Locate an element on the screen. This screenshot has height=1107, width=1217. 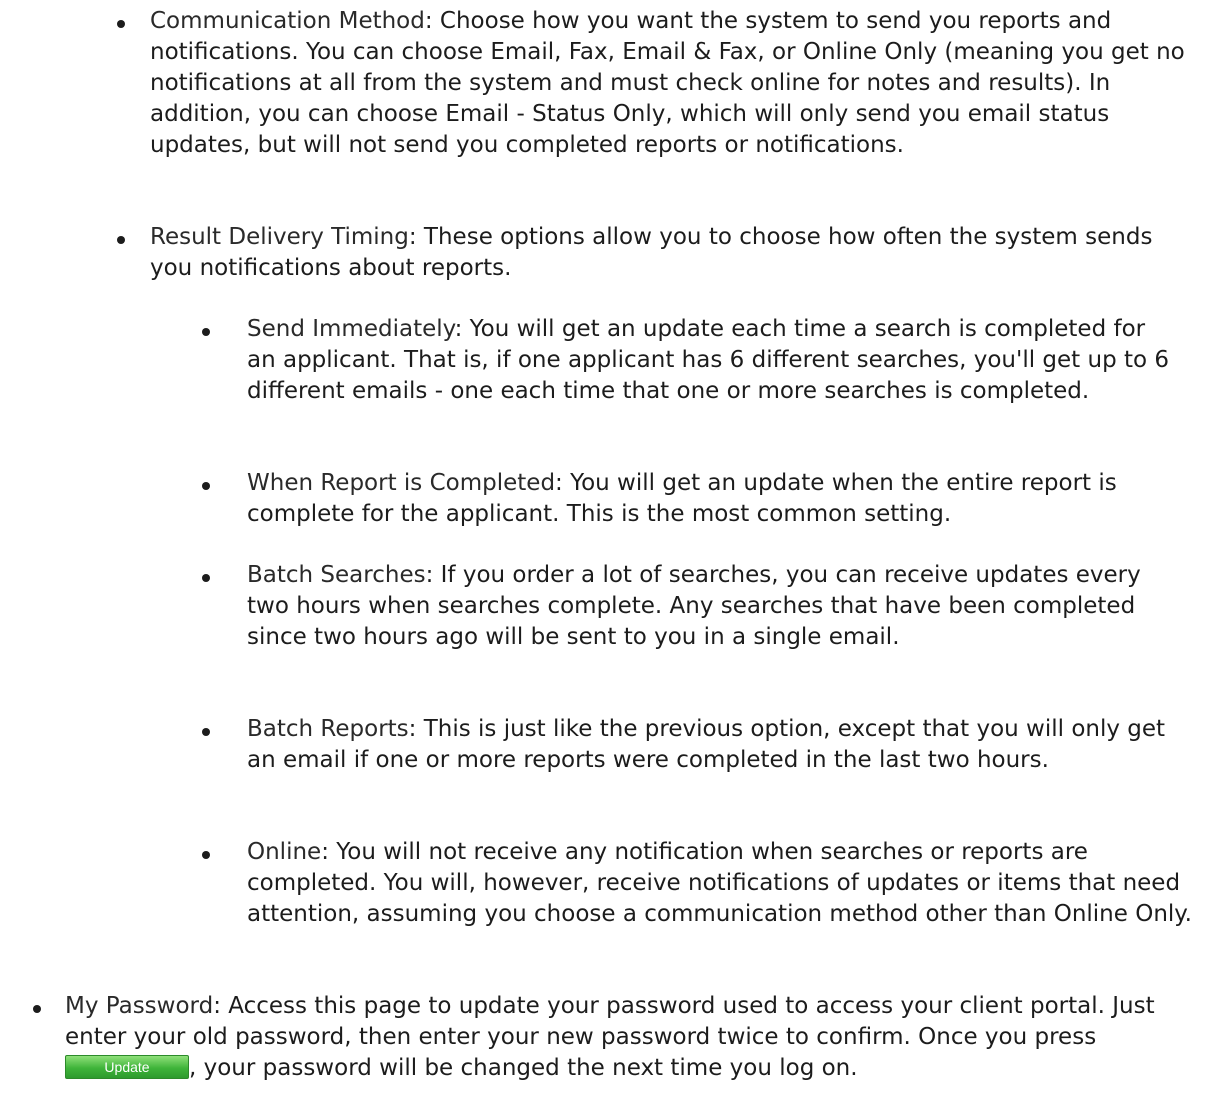
term-communication-method: Communication Method is located at coordinates (287, 21).